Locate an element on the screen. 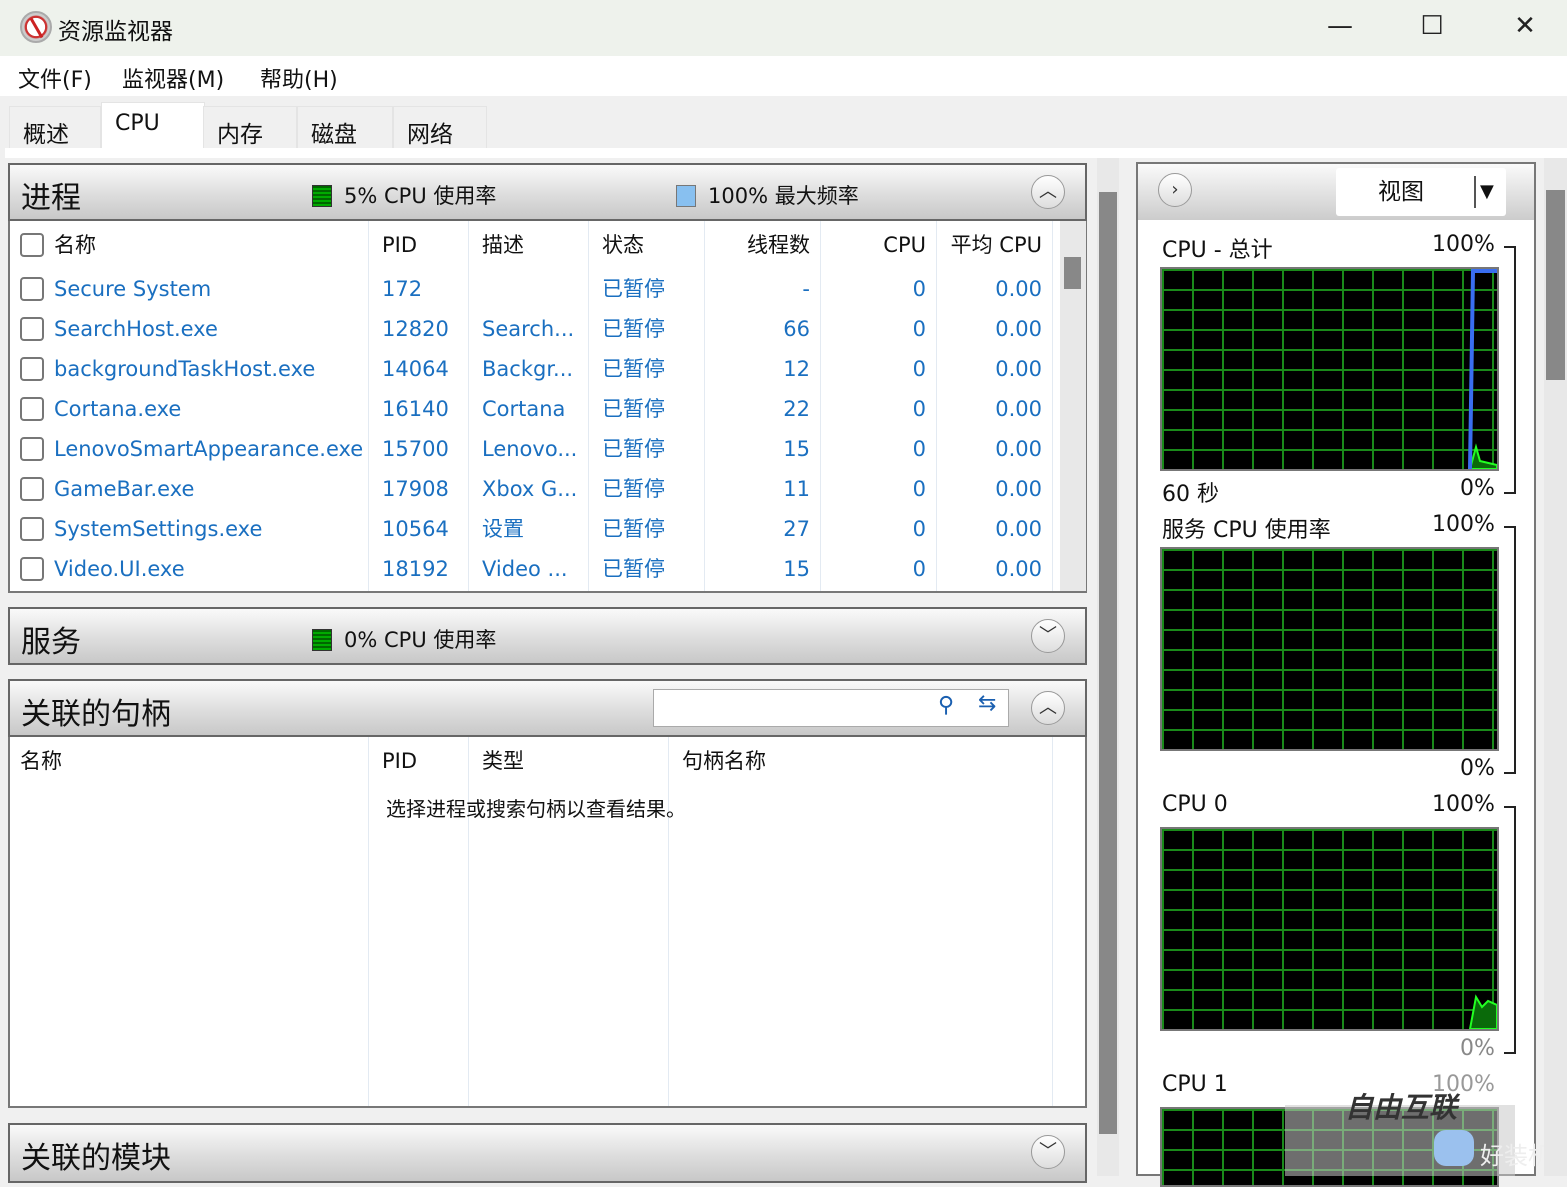  processes-header: 进程 5% CPU 使用率 100% 最大频率 ︿ is located at coordinates (547, 192).